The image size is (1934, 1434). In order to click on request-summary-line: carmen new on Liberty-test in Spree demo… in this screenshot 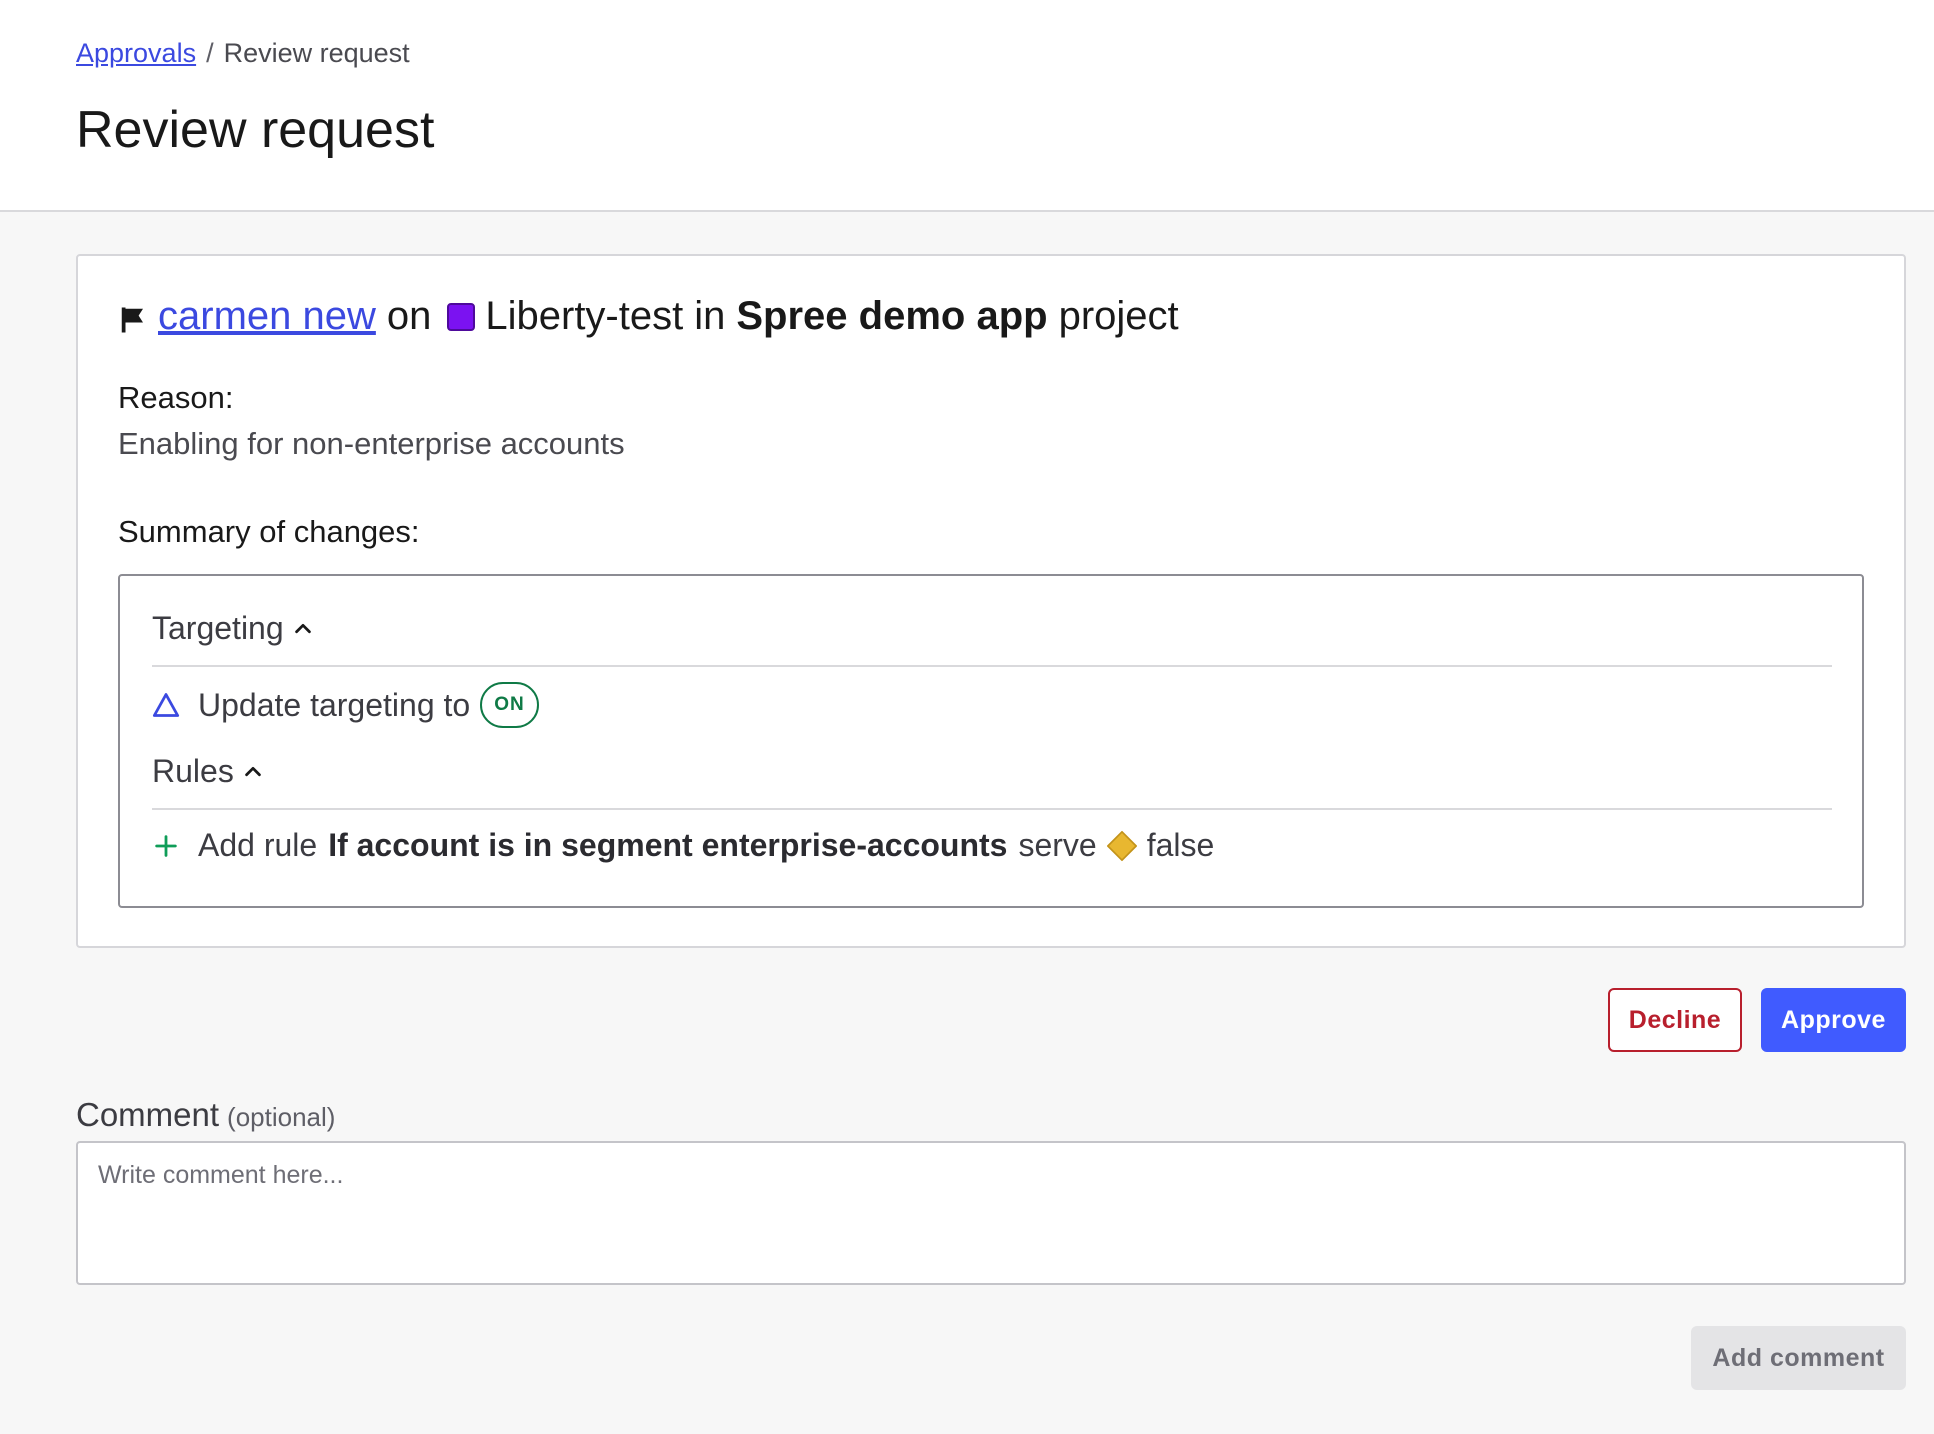, I will do `click(648, 316)`.